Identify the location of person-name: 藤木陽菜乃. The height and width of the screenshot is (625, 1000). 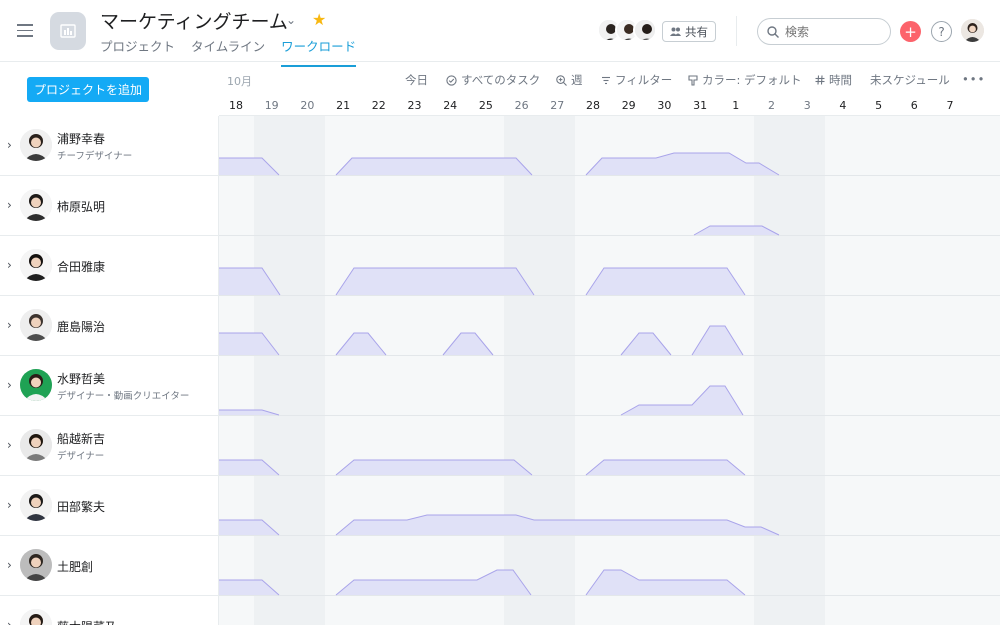
(87, 621).